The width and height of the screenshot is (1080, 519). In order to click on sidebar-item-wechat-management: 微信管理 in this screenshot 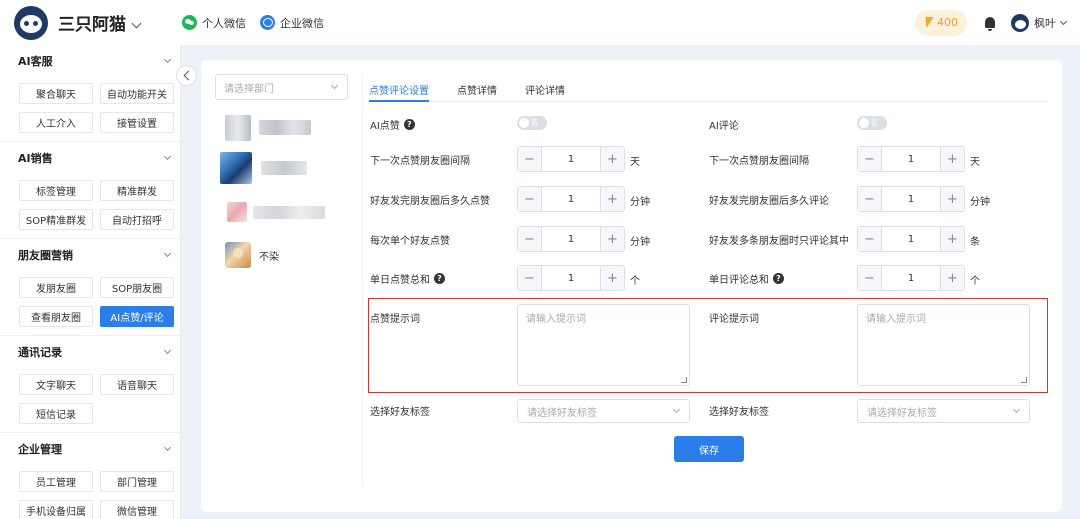, I will do `click(137, 509)`.